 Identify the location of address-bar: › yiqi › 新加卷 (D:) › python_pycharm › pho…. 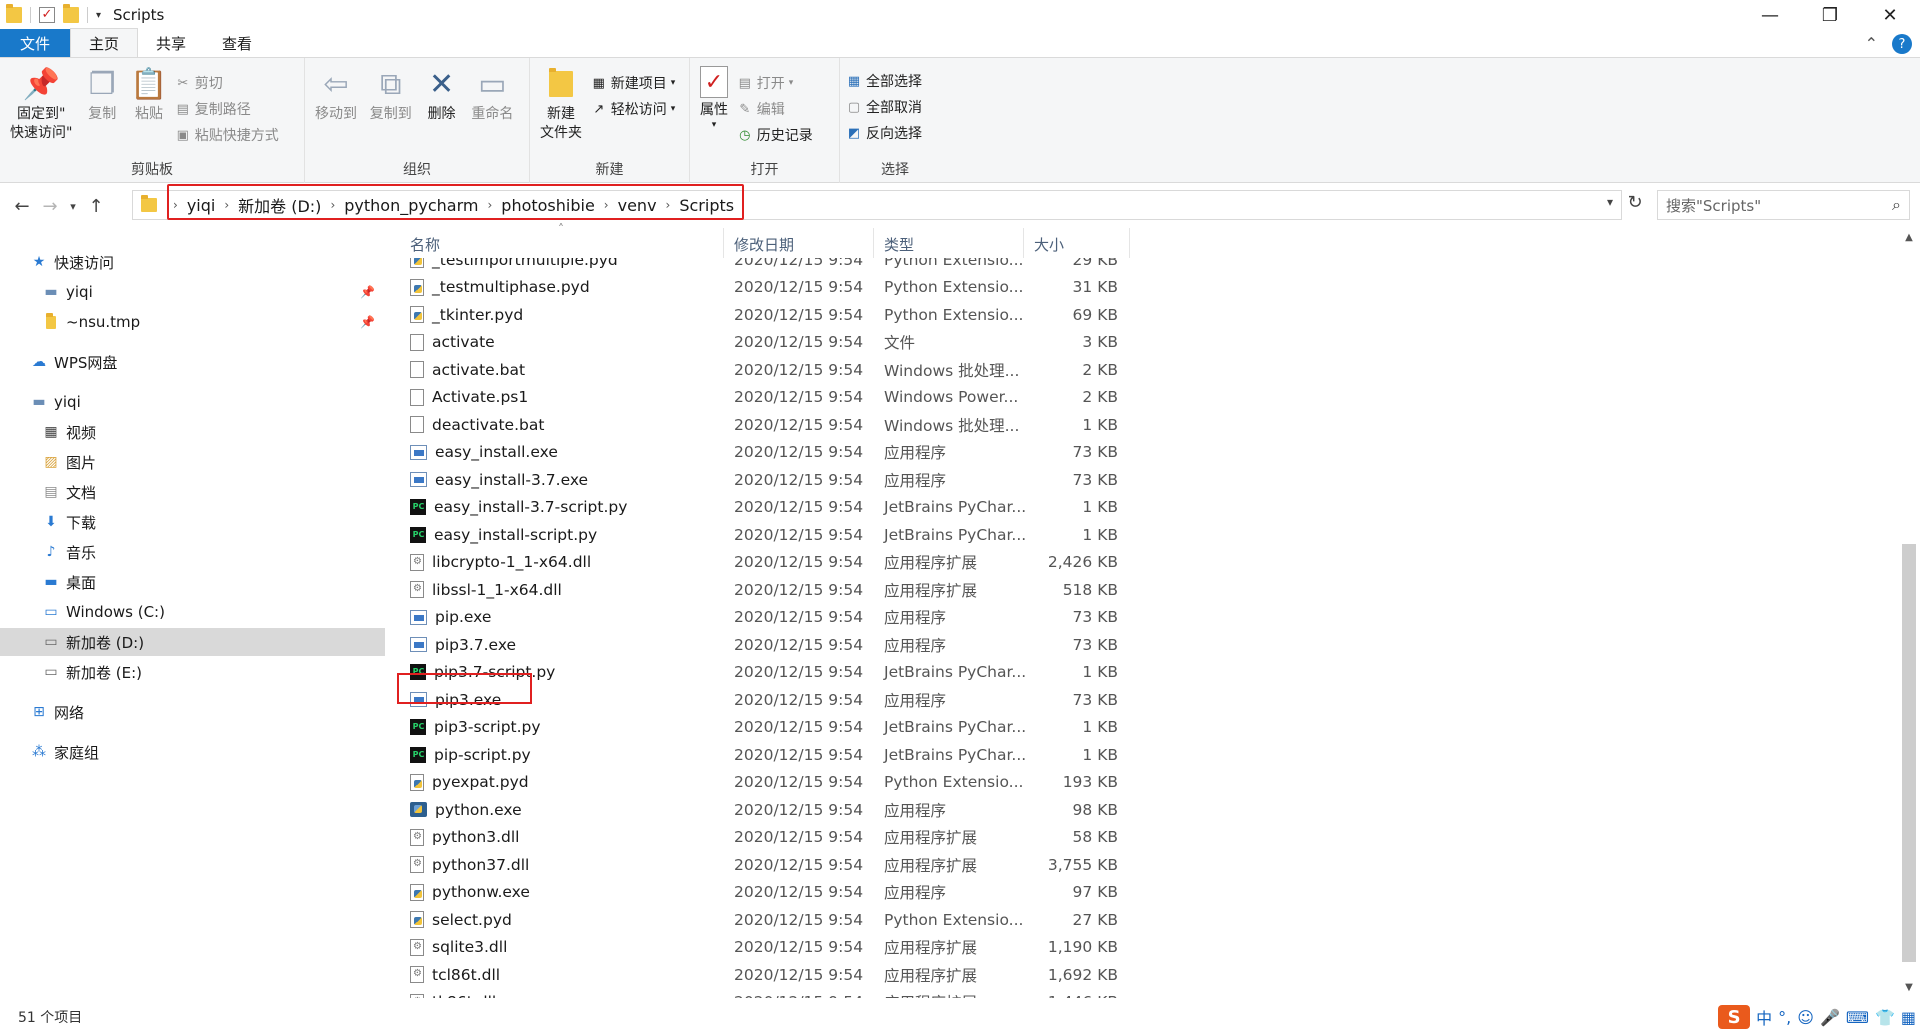
(877, 205).